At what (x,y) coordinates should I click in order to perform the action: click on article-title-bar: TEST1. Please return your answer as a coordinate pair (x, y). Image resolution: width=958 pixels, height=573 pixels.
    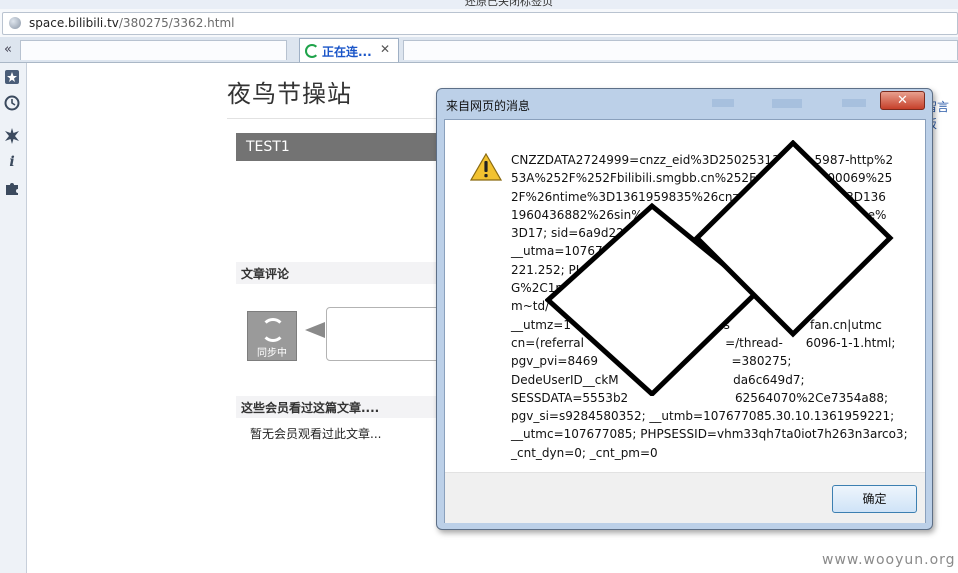
    Looking at the image, I should click on (341, 147).